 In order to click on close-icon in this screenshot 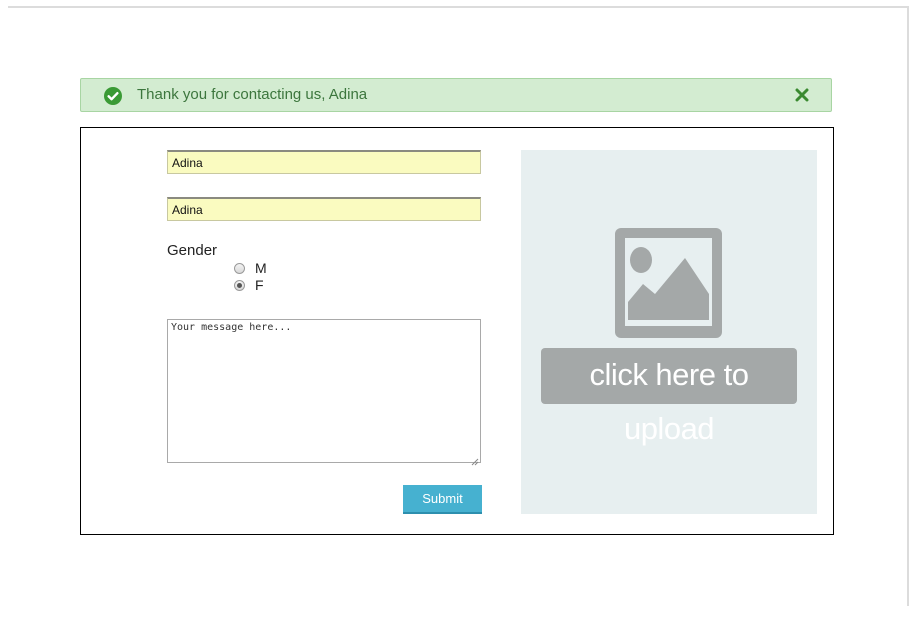, I will do `click(802, 95)`.